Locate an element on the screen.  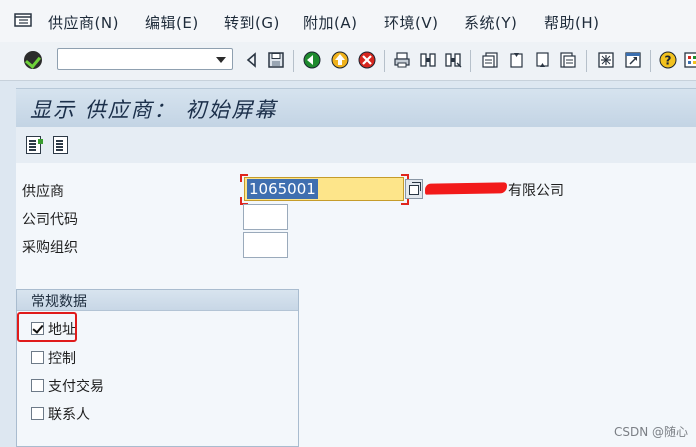
watermark-text: CSDN @随心 is located at coordinates (650, 432).